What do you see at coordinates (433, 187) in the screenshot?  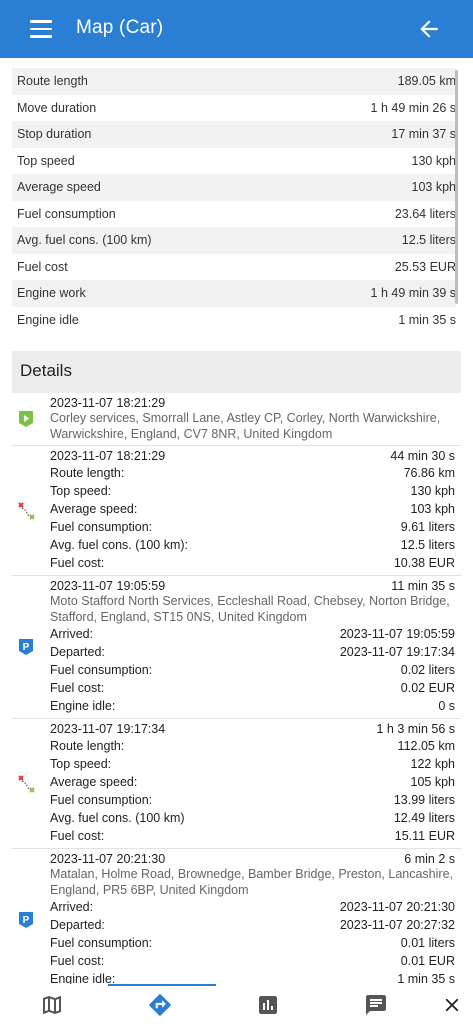 I see `stat-value: 103 kph` at bounding box center [433, 187].